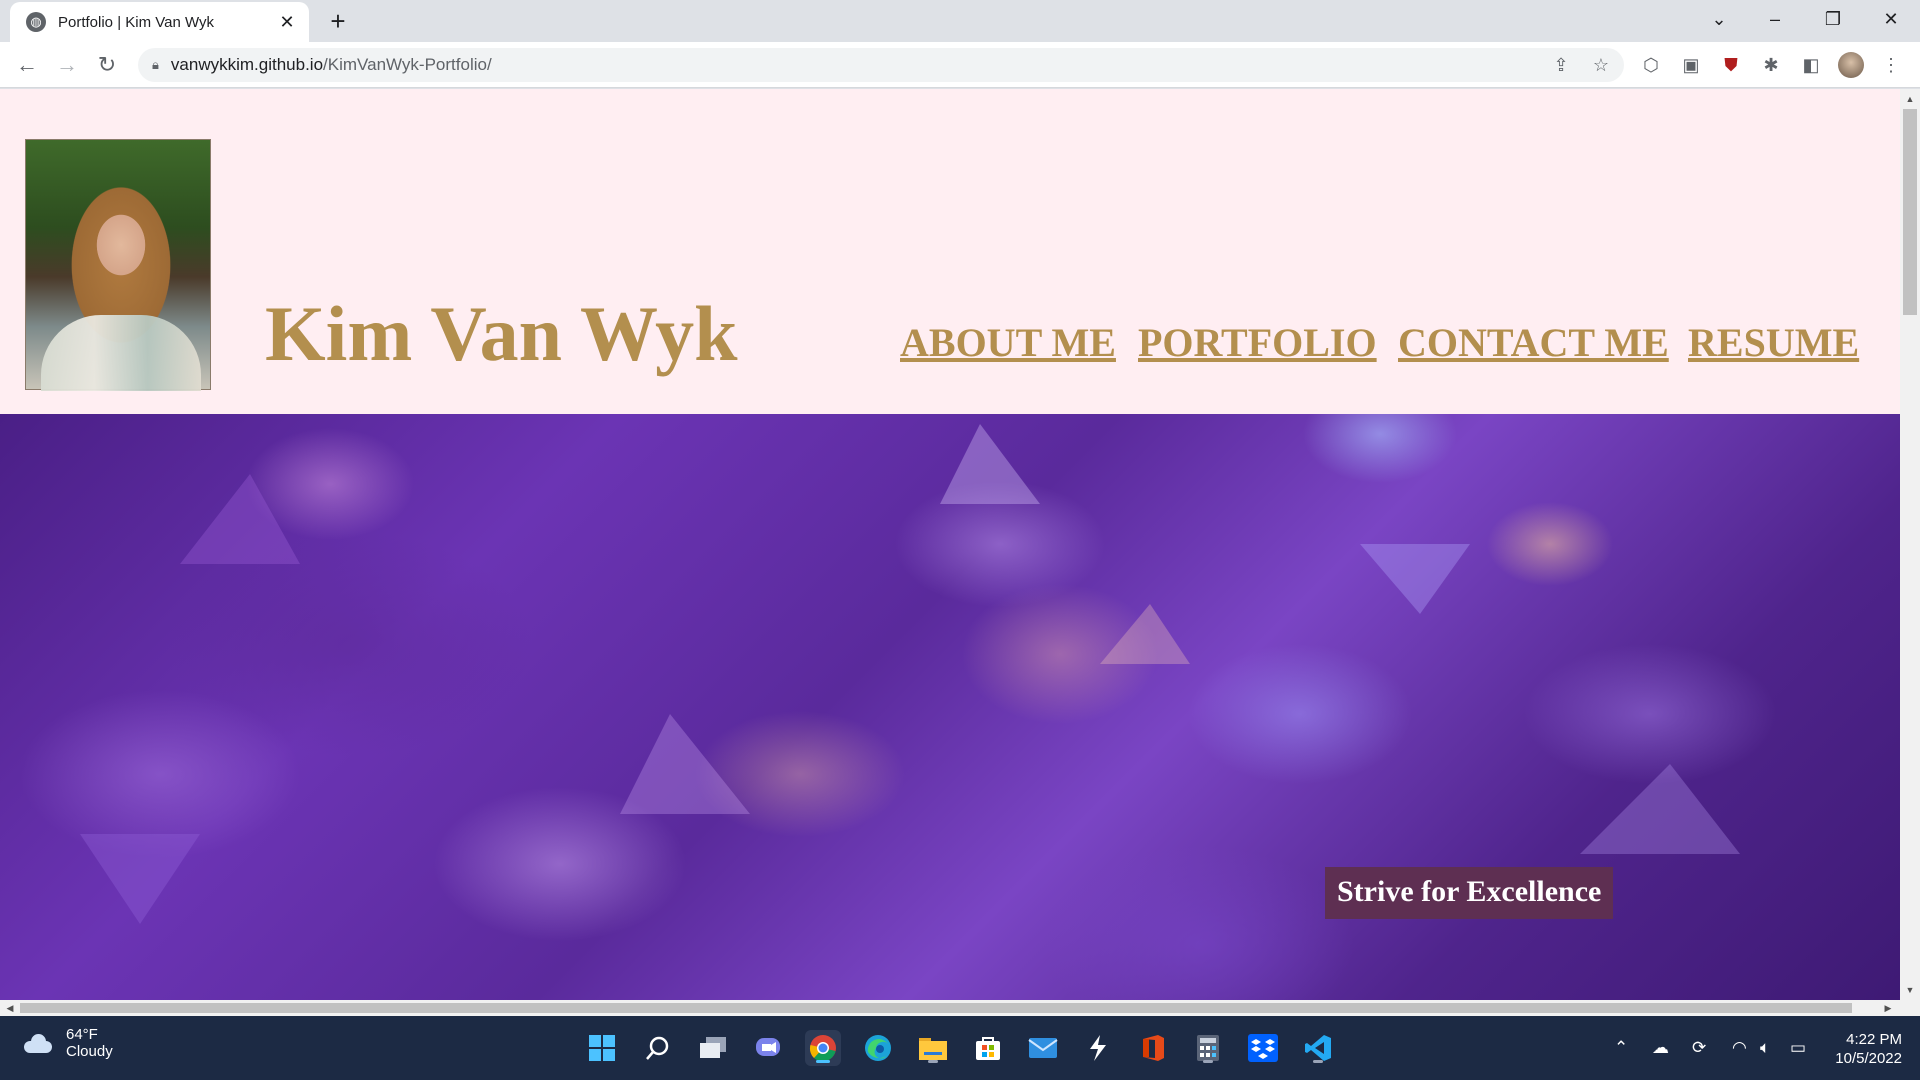 Image resolution: width=1920 pixels, height=1080 pixels. What do you see at coordinates (768, 1048) in the screenshot?
I see `teams-chat-icon` at bounding box center [768, 1048].